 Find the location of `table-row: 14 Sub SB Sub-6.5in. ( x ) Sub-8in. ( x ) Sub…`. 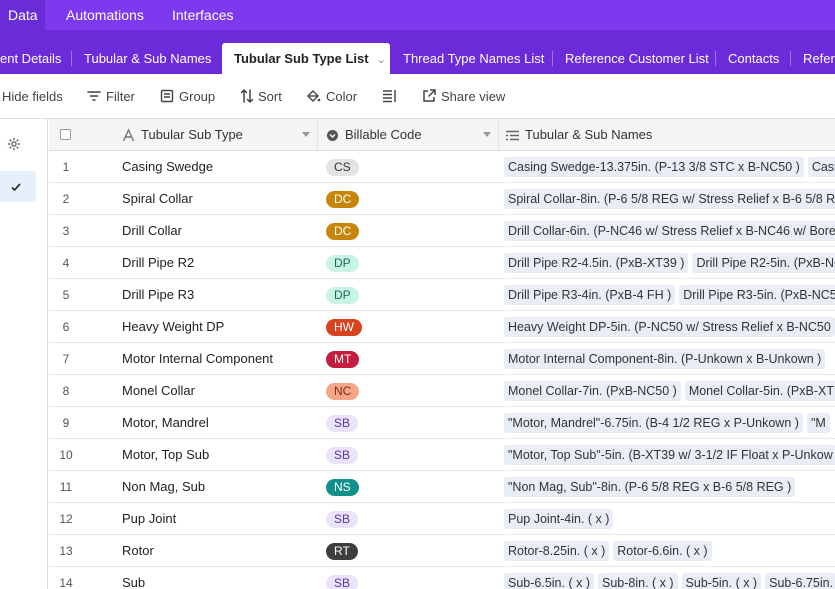

table-row: 14 Sub SB Sub-6.5in. ( x ) Sub-8in. ( x ) Sub… is located at coordinates (442, 578).